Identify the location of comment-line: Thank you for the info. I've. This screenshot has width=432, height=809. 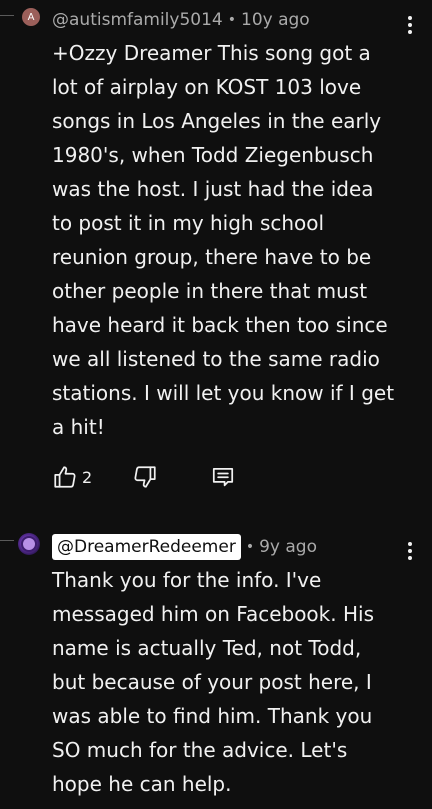
(187, 580).